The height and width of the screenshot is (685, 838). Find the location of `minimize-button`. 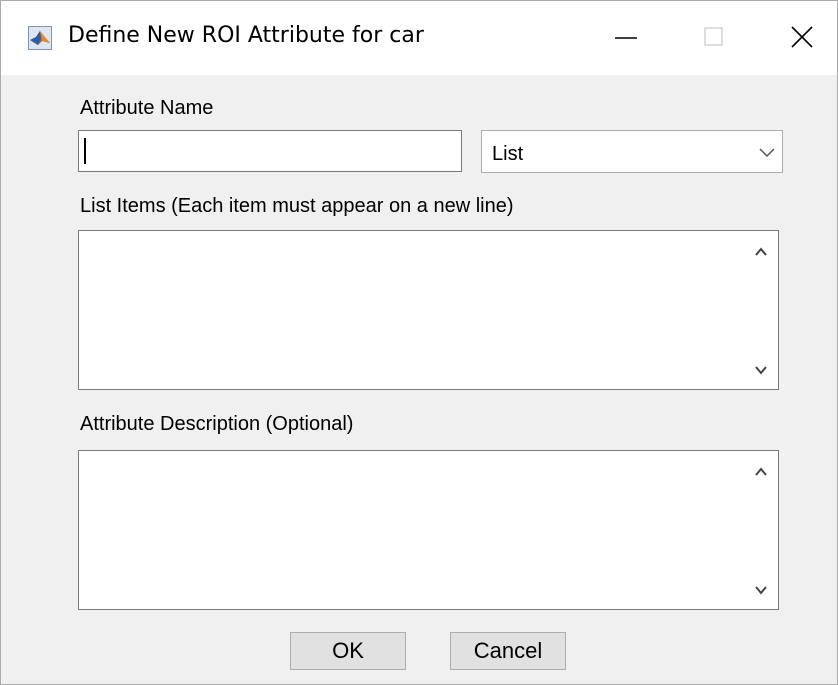

minimize-button is located at coordinates (626, 38).